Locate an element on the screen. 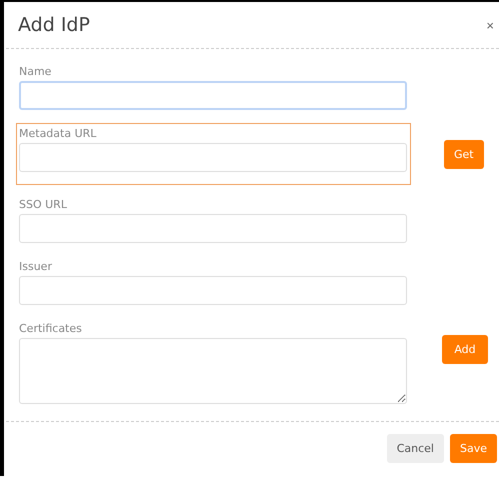  field-label: Issuer is located at coordinates (36, 266).